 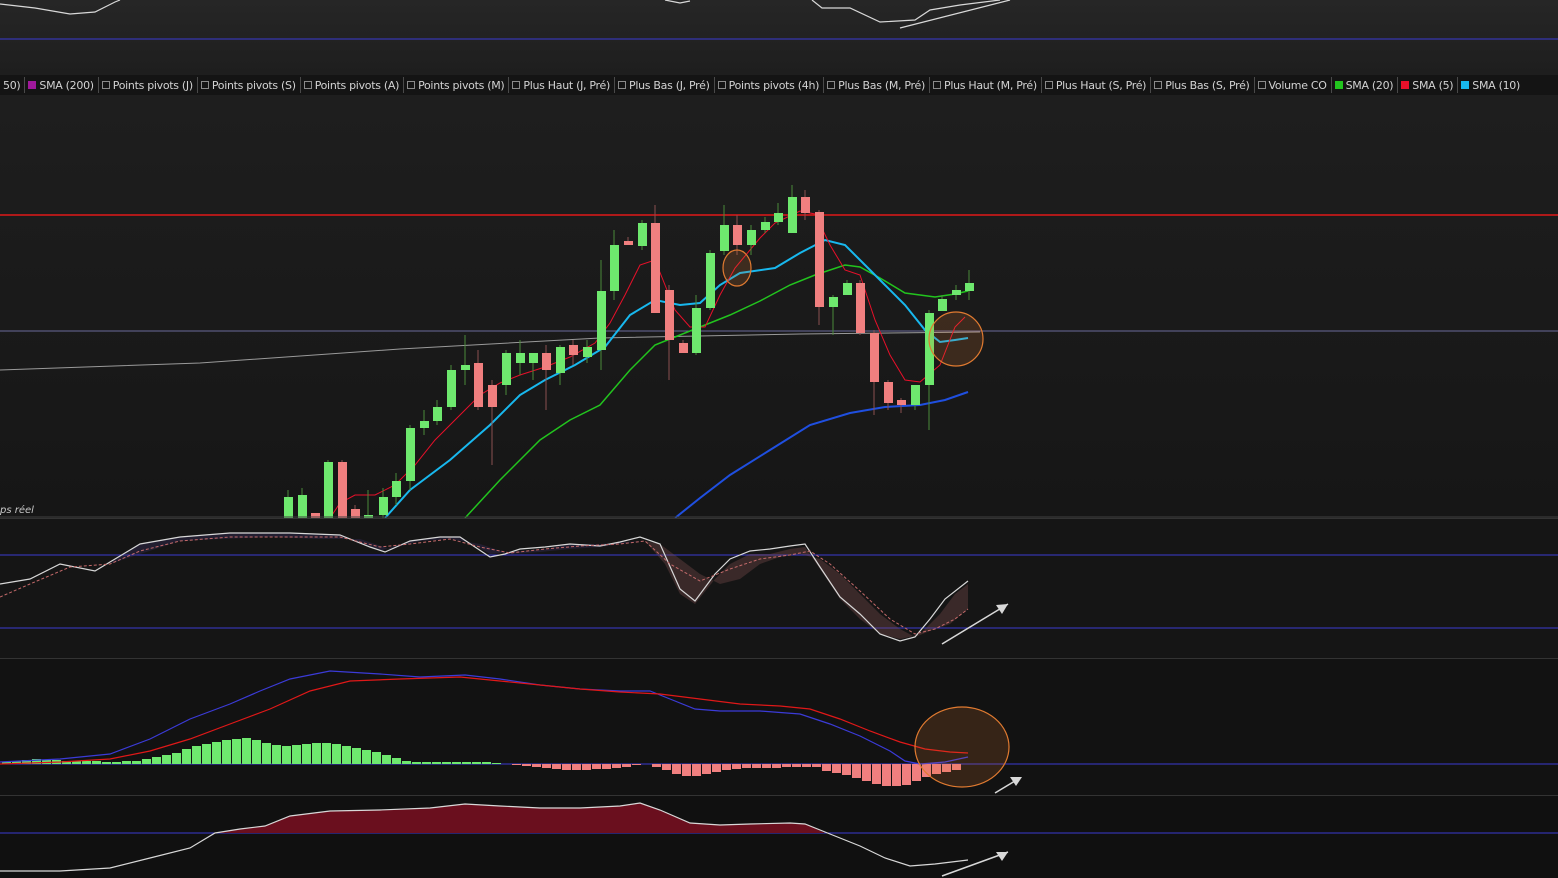 I want to click on trend-arrow-icon, so click(x=975, y=864).